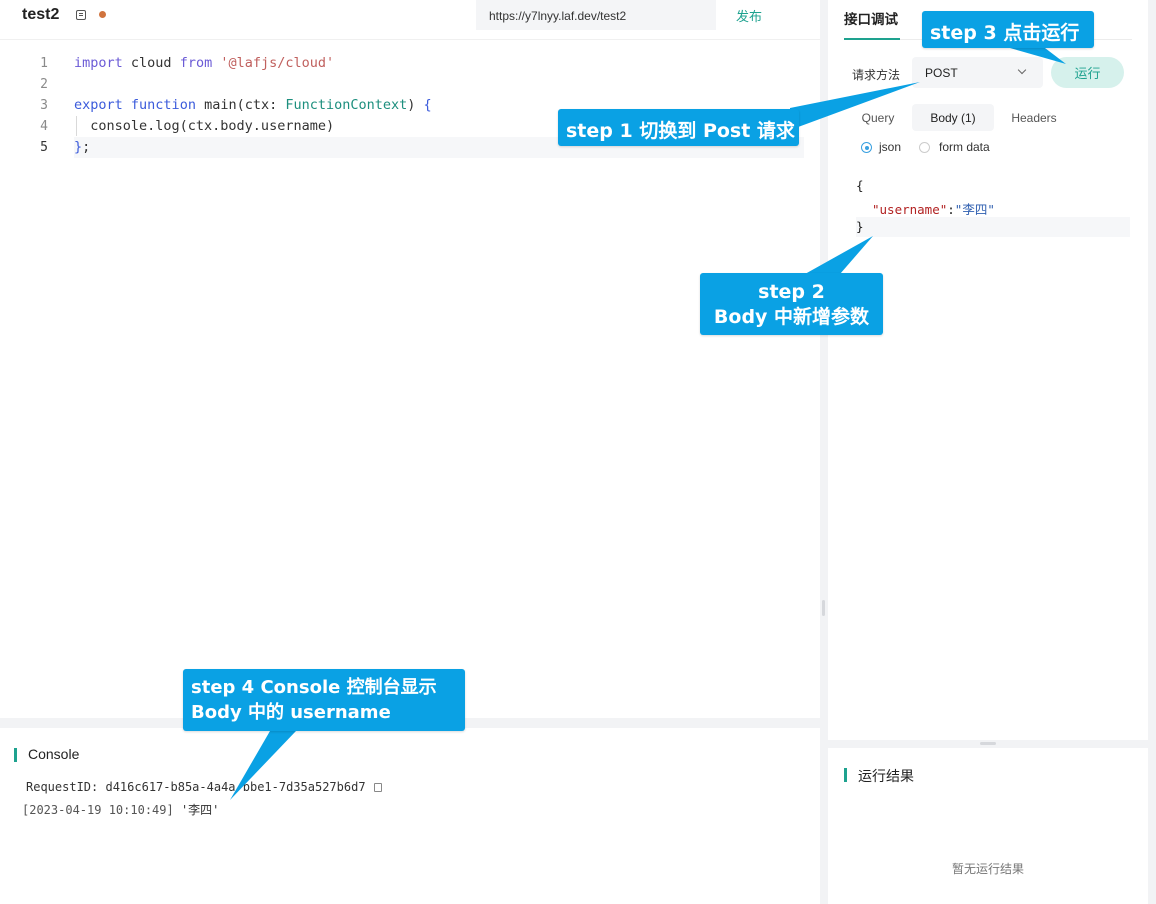  Describe the element at coordinates (872, 39) in the screenshot. I see `tab-active-underline` at that location.